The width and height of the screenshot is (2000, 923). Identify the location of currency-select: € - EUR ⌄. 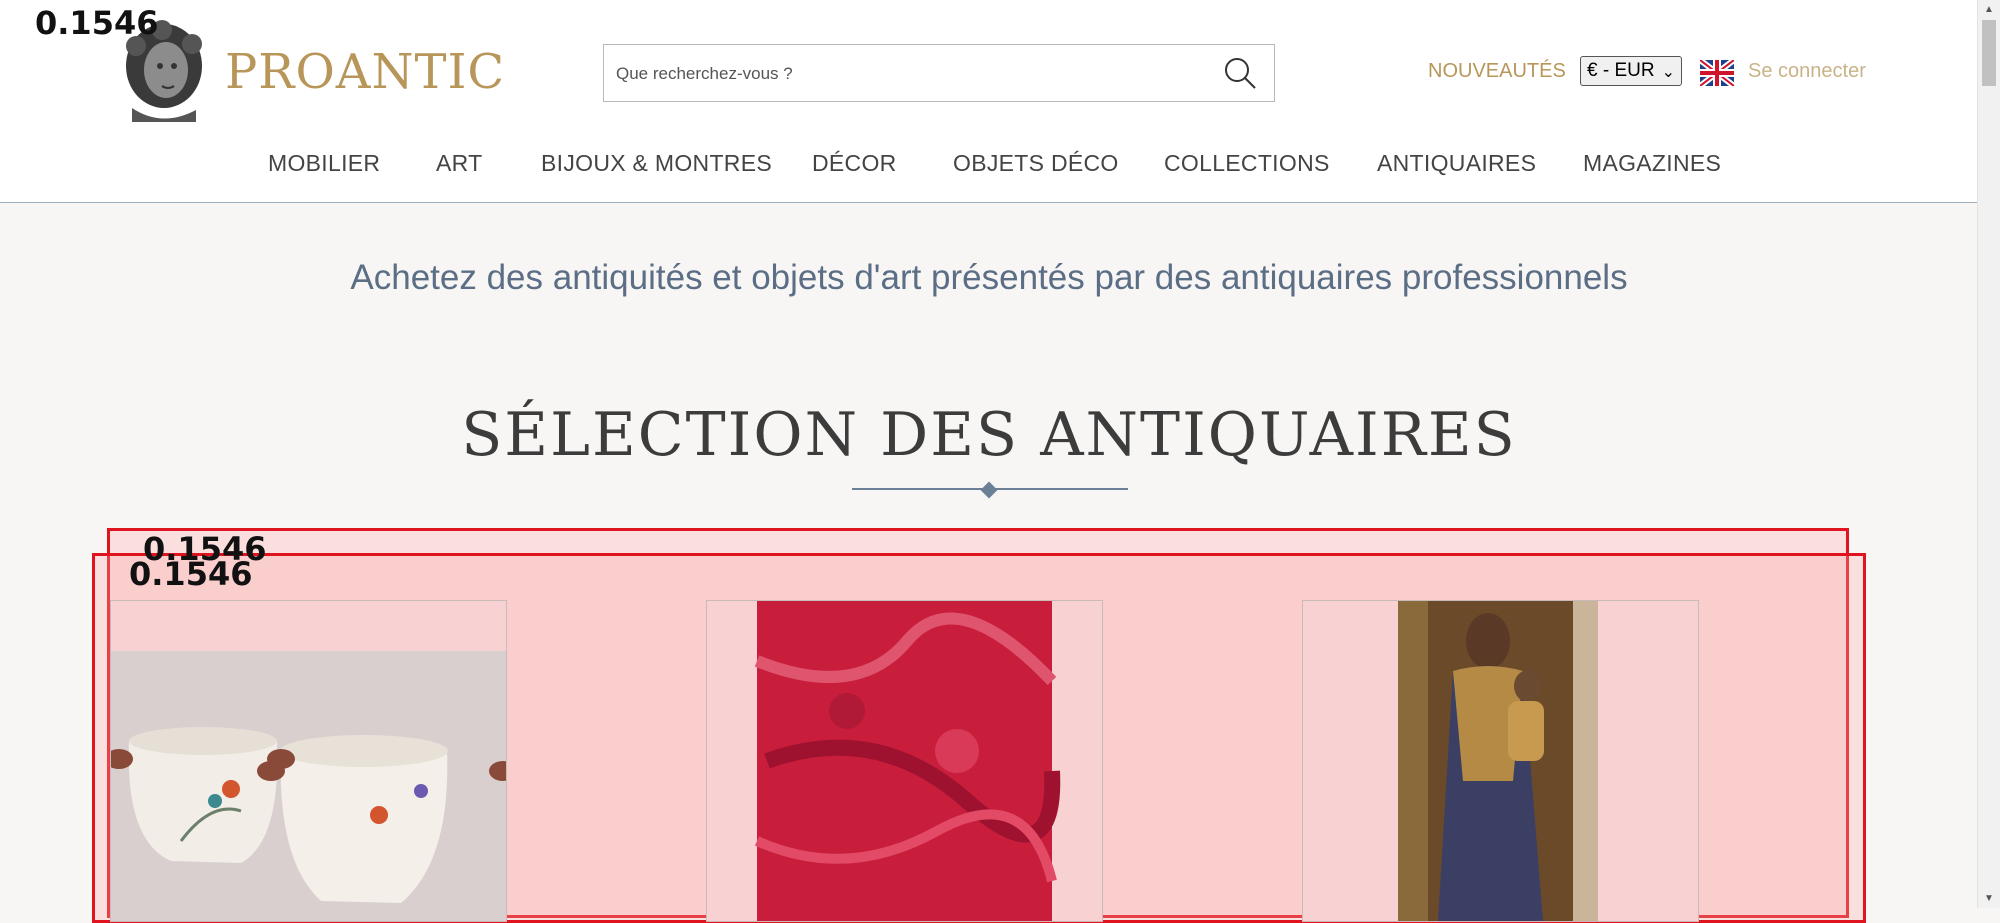
(1631, 71).